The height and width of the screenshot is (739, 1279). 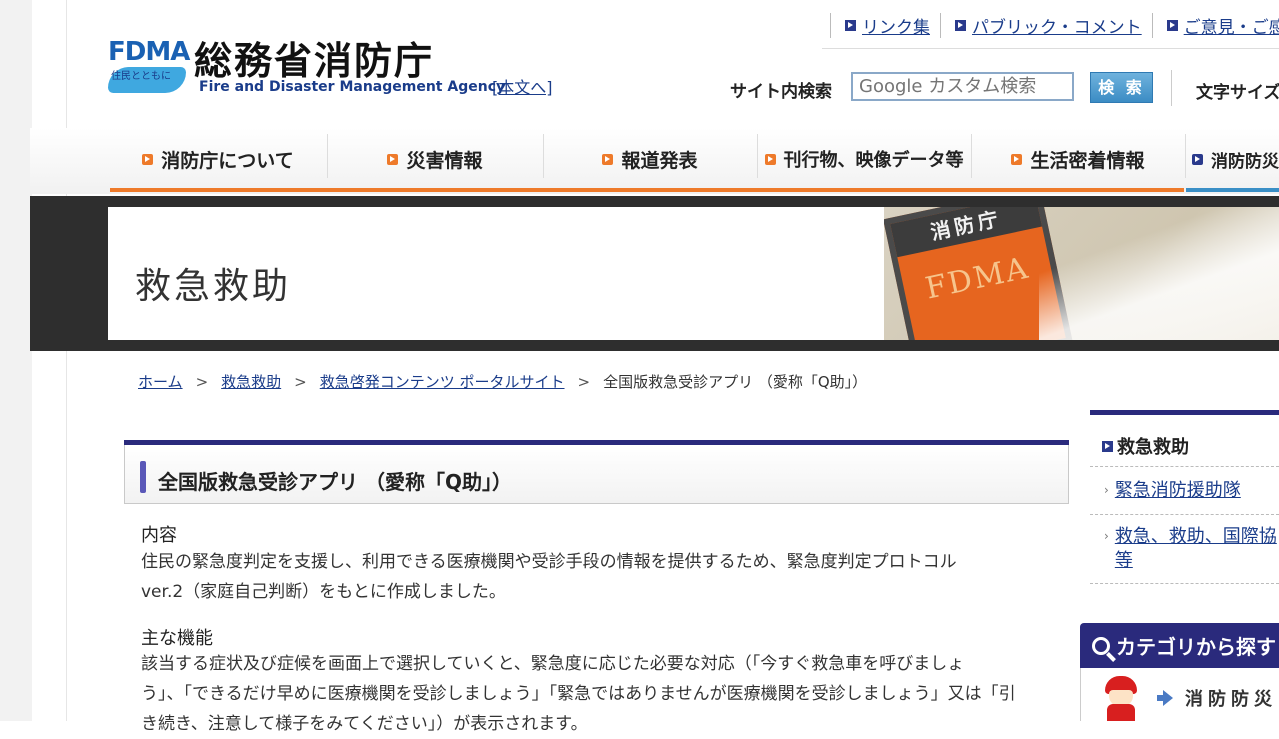 What do you see at coordinates (1232, 190) in the screenshot?
I see `nav-accent-bar-blue` at bounding box center [1232, 190].